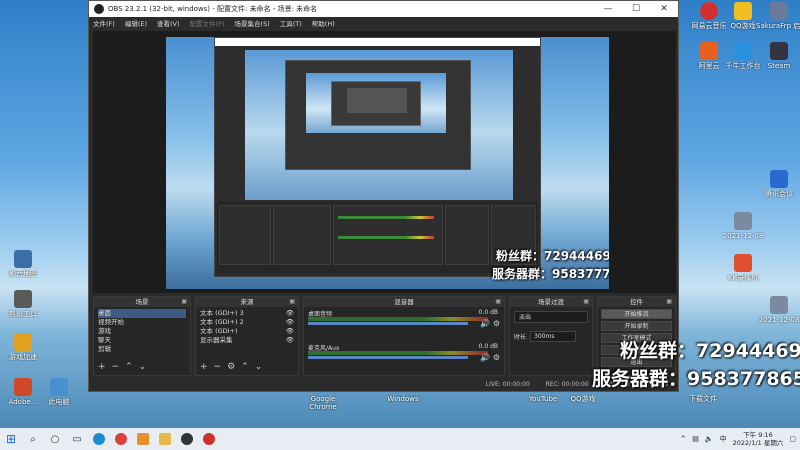 This screenshot has width=800, height=450. I want to click on desktop-icon: Steam, so click(778, 56).